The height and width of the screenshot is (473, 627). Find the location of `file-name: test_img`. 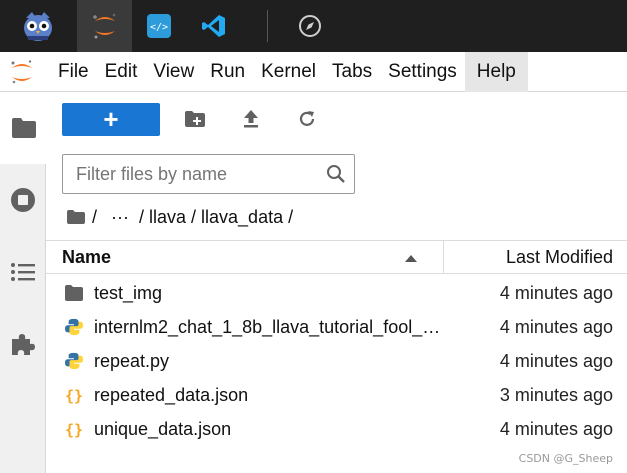

file-name: test_img is located at coordinates (128, 293).